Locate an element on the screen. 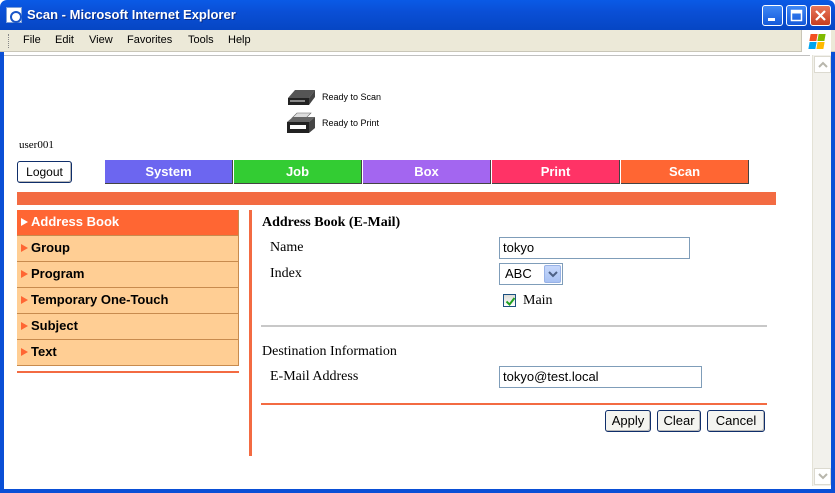  main-checkbox is located at coordinates (509, 300).